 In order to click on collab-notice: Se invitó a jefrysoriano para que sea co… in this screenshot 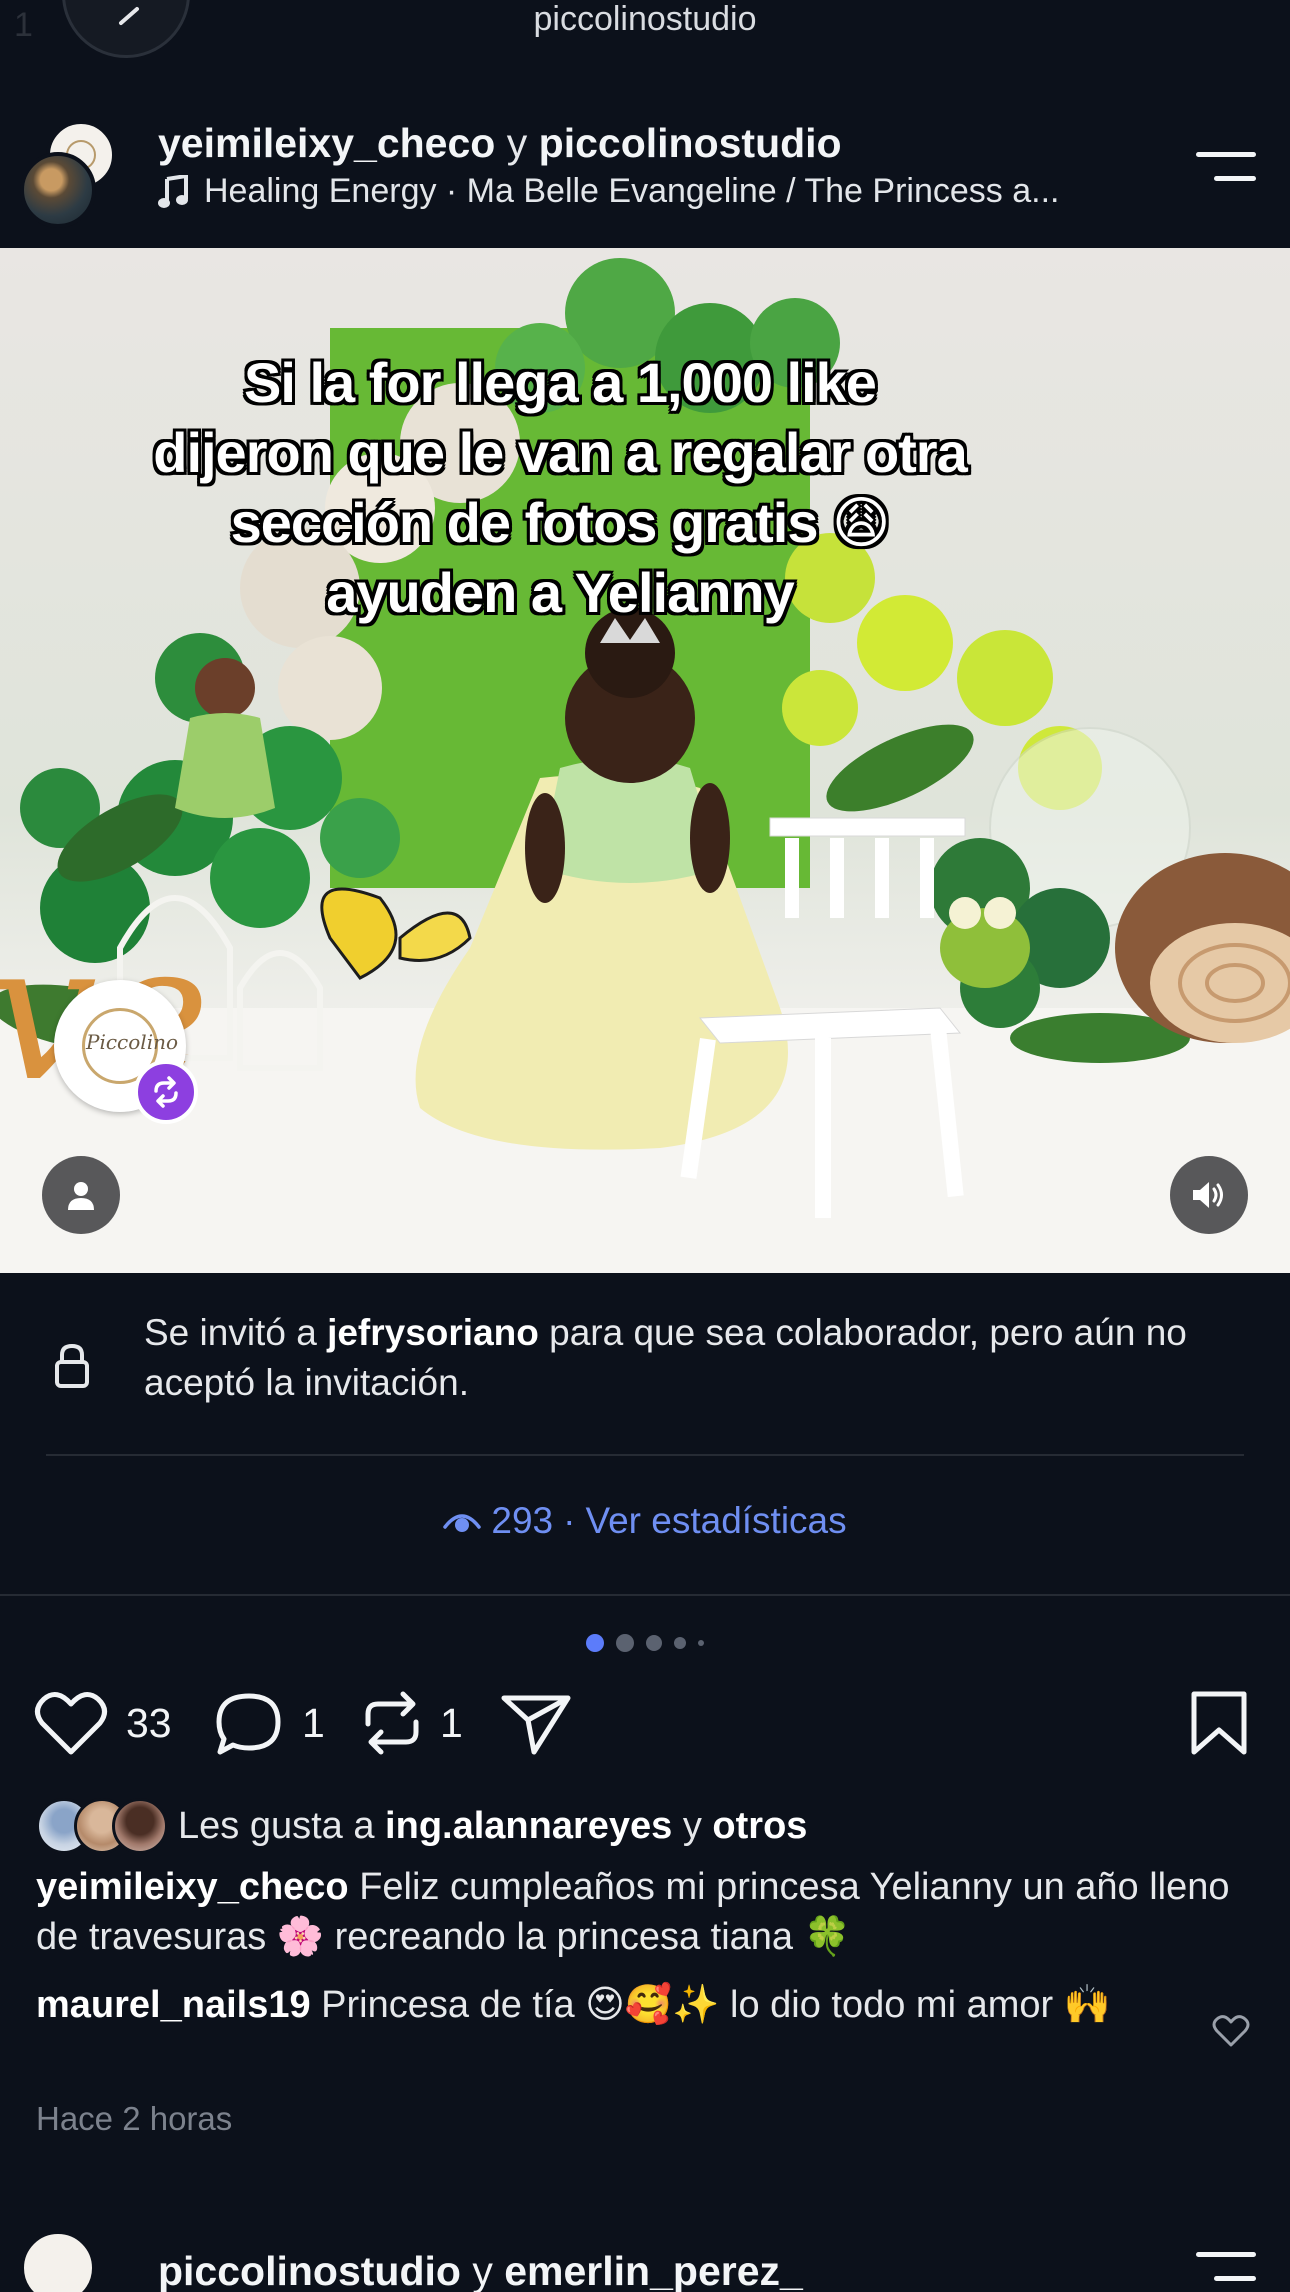, I will do `click(645, 1380)`.